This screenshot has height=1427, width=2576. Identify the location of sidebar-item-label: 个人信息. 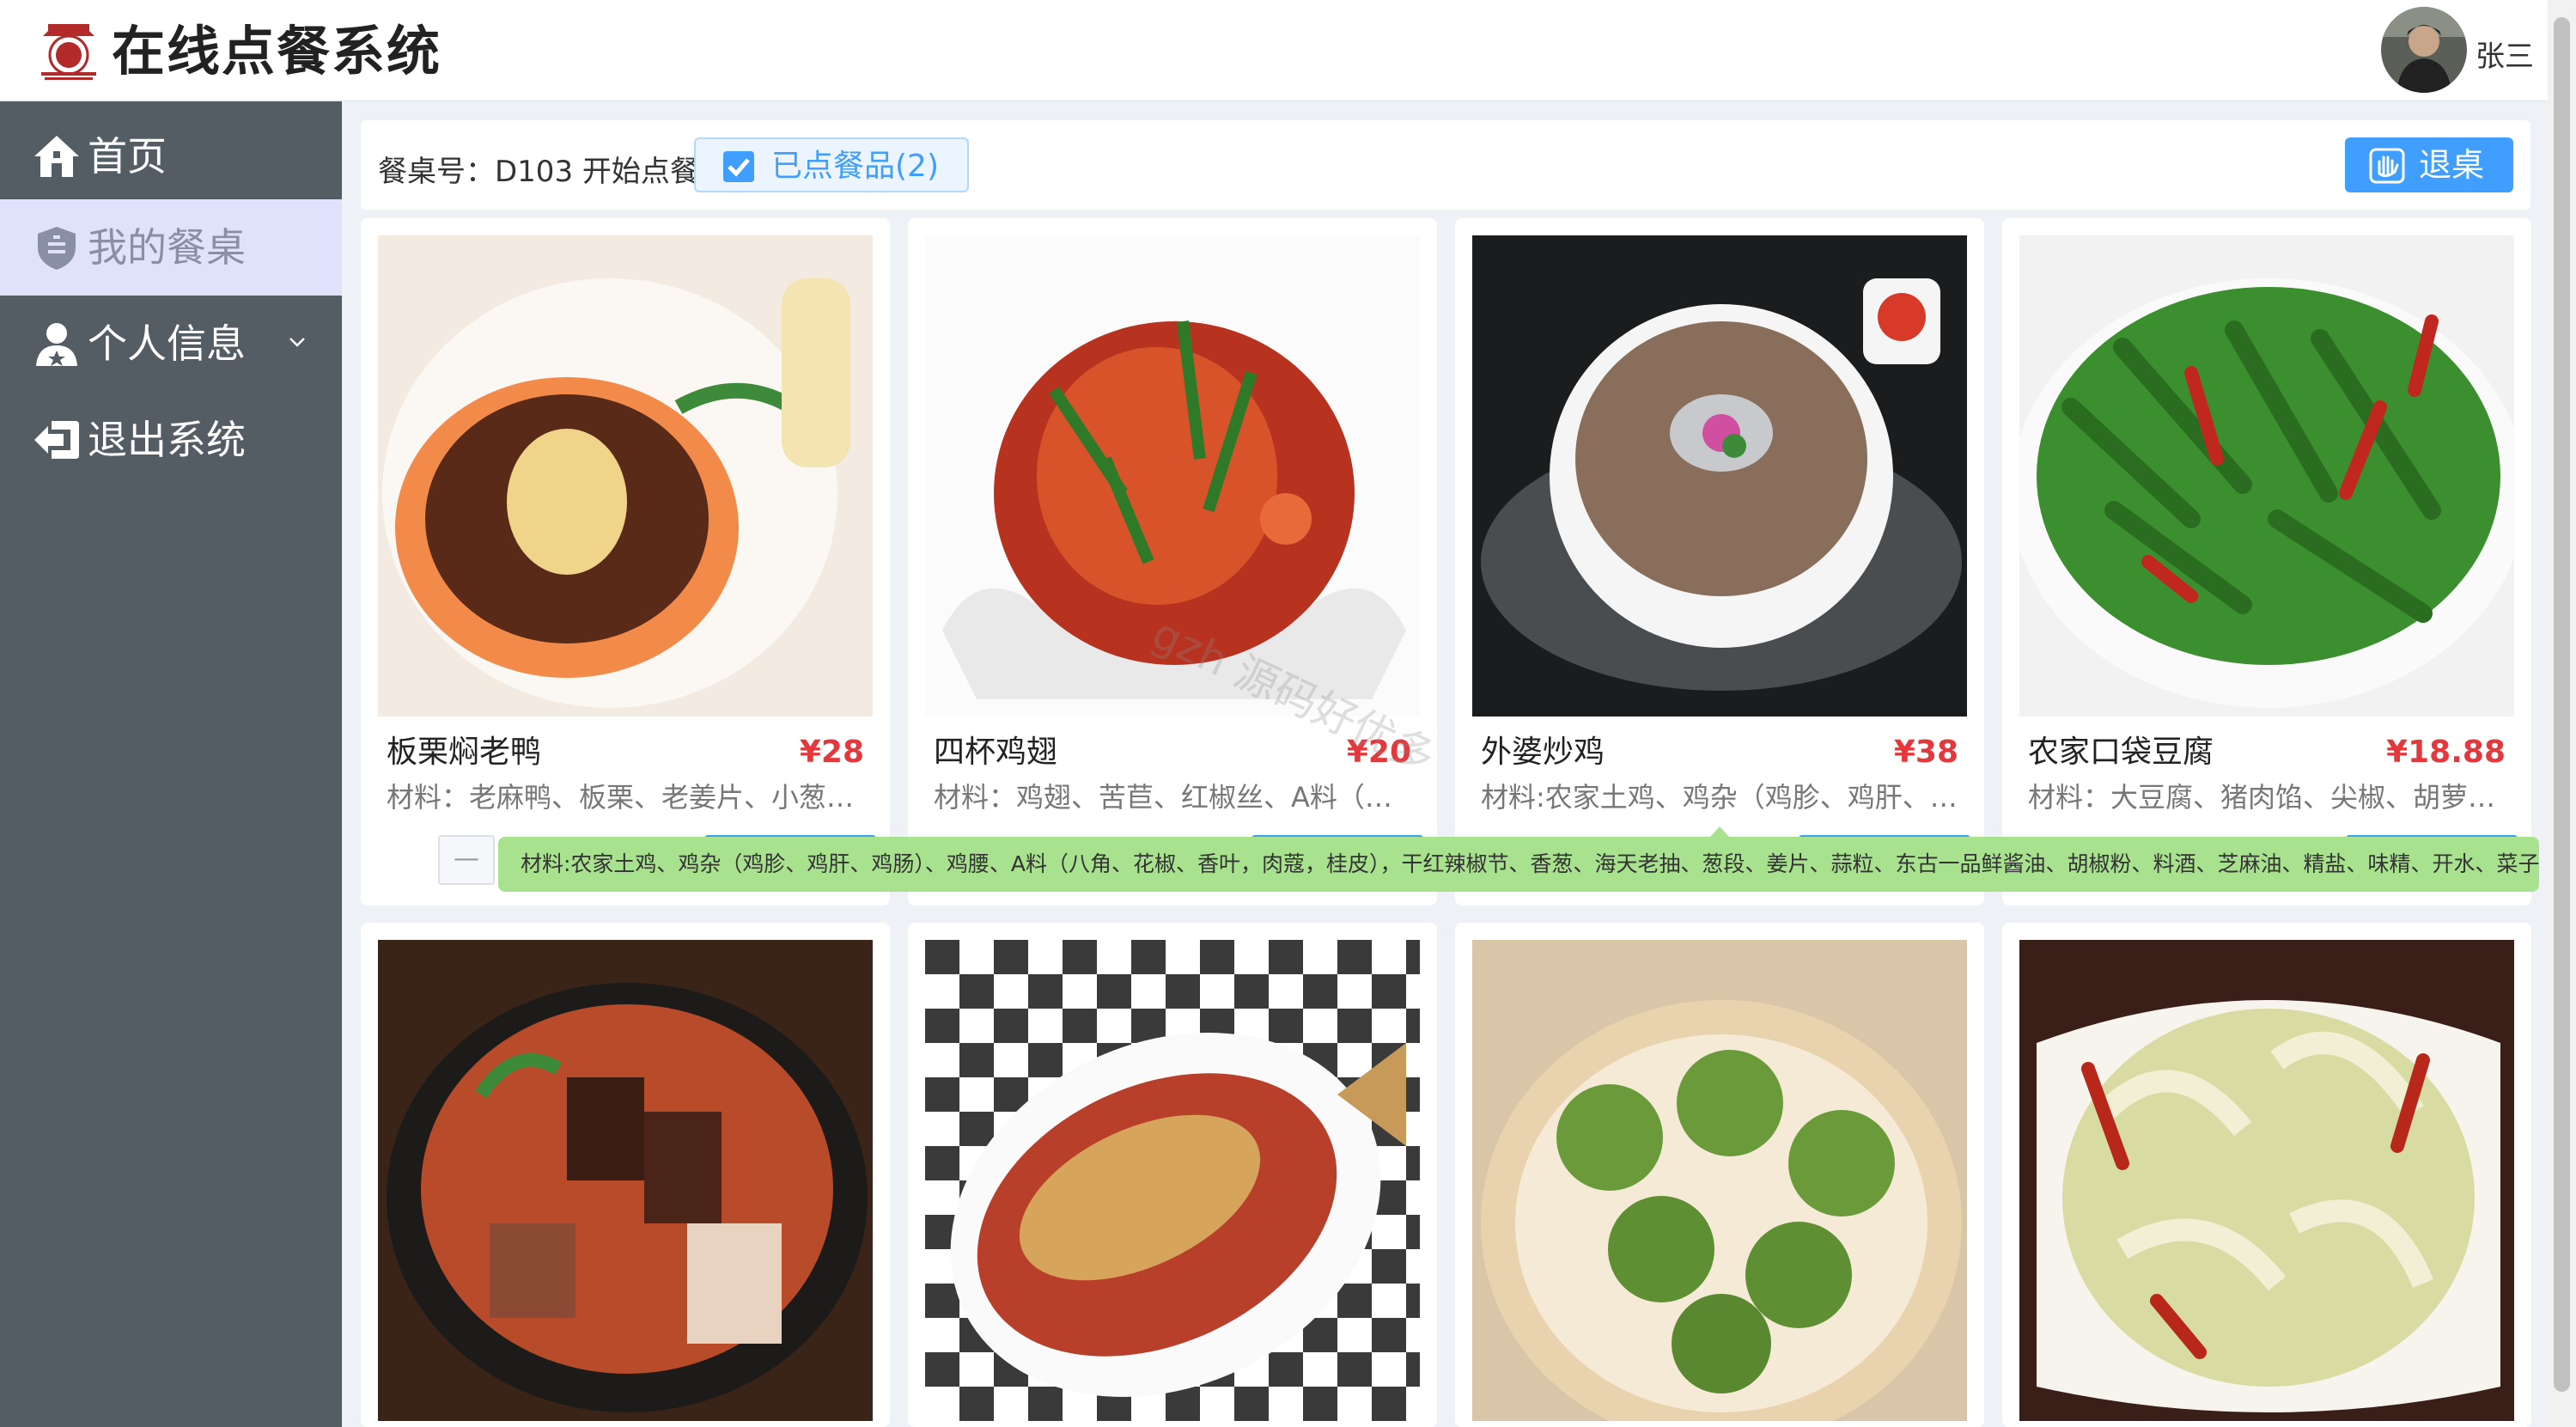
(167, 343).